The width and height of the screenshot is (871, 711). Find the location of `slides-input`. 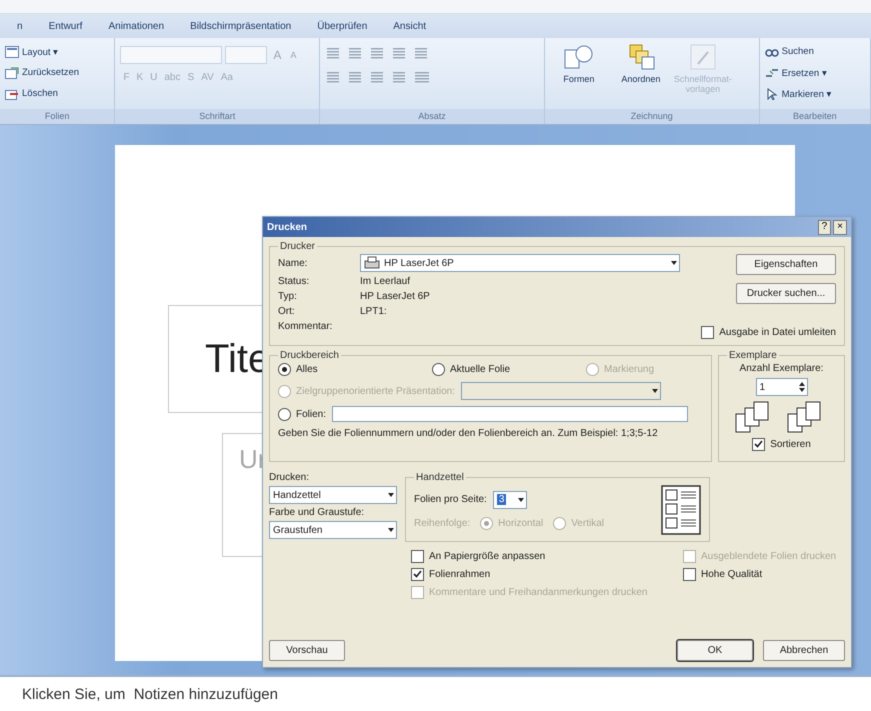

slides-input is located at coordinates (510, 414).